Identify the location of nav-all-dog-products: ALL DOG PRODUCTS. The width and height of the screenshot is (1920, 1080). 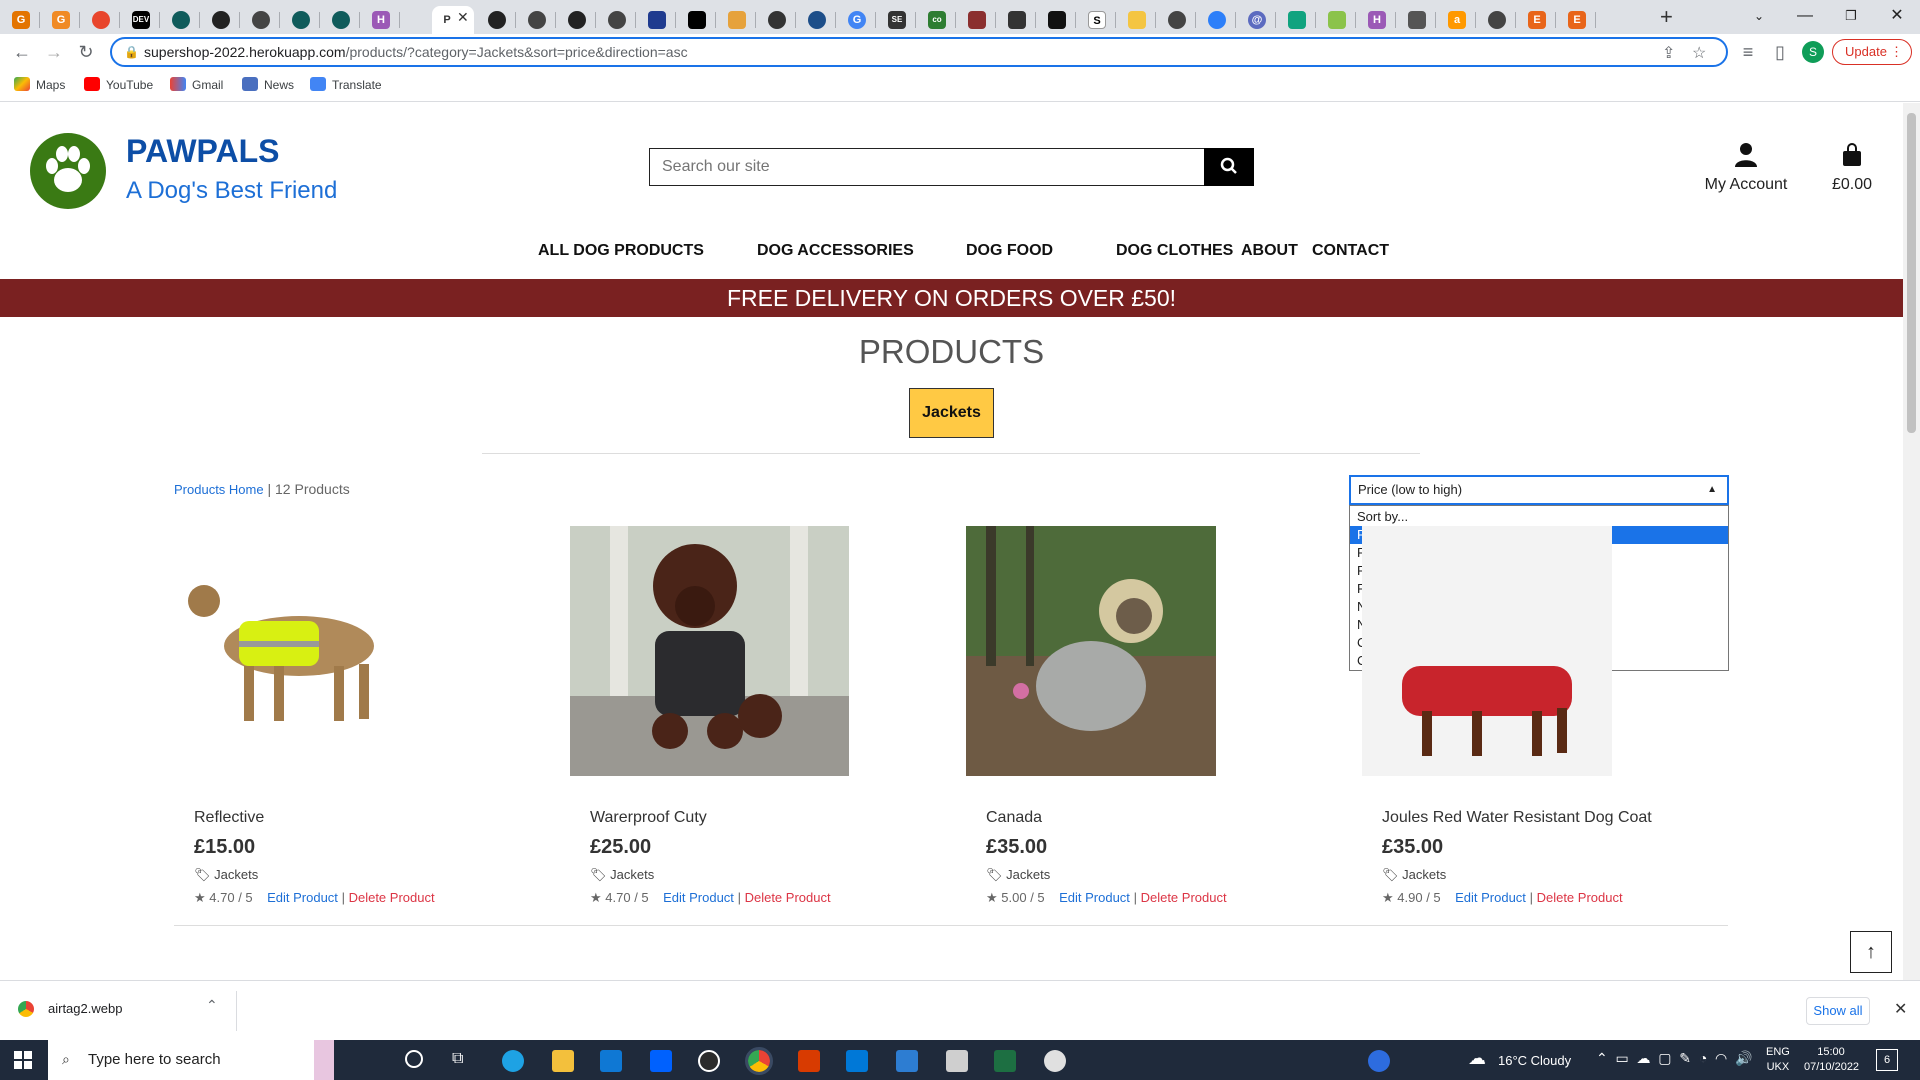
(621, 251).